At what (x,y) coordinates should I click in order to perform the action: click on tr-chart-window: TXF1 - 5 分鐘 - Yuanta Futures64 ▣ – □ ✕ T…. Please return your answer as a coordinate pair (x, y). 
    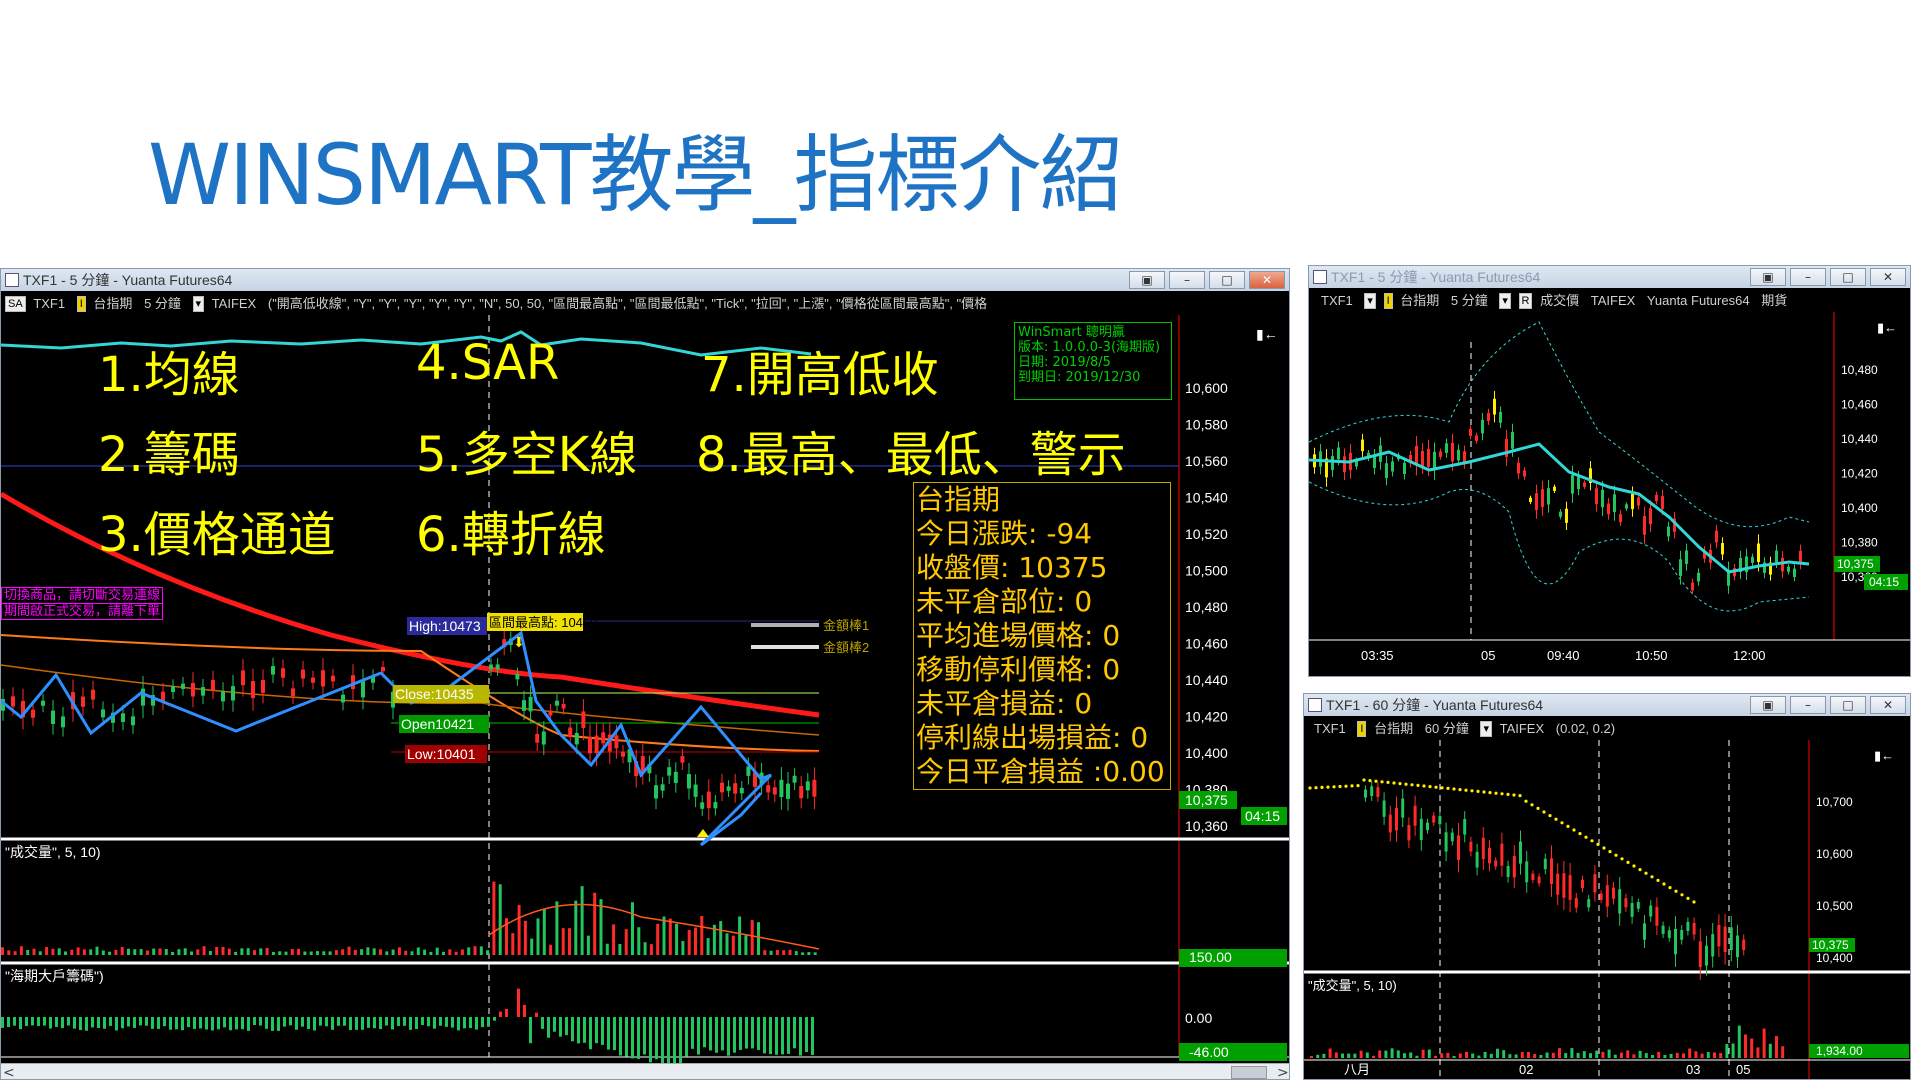
    Looking at the image, I should click on (1609, 471).